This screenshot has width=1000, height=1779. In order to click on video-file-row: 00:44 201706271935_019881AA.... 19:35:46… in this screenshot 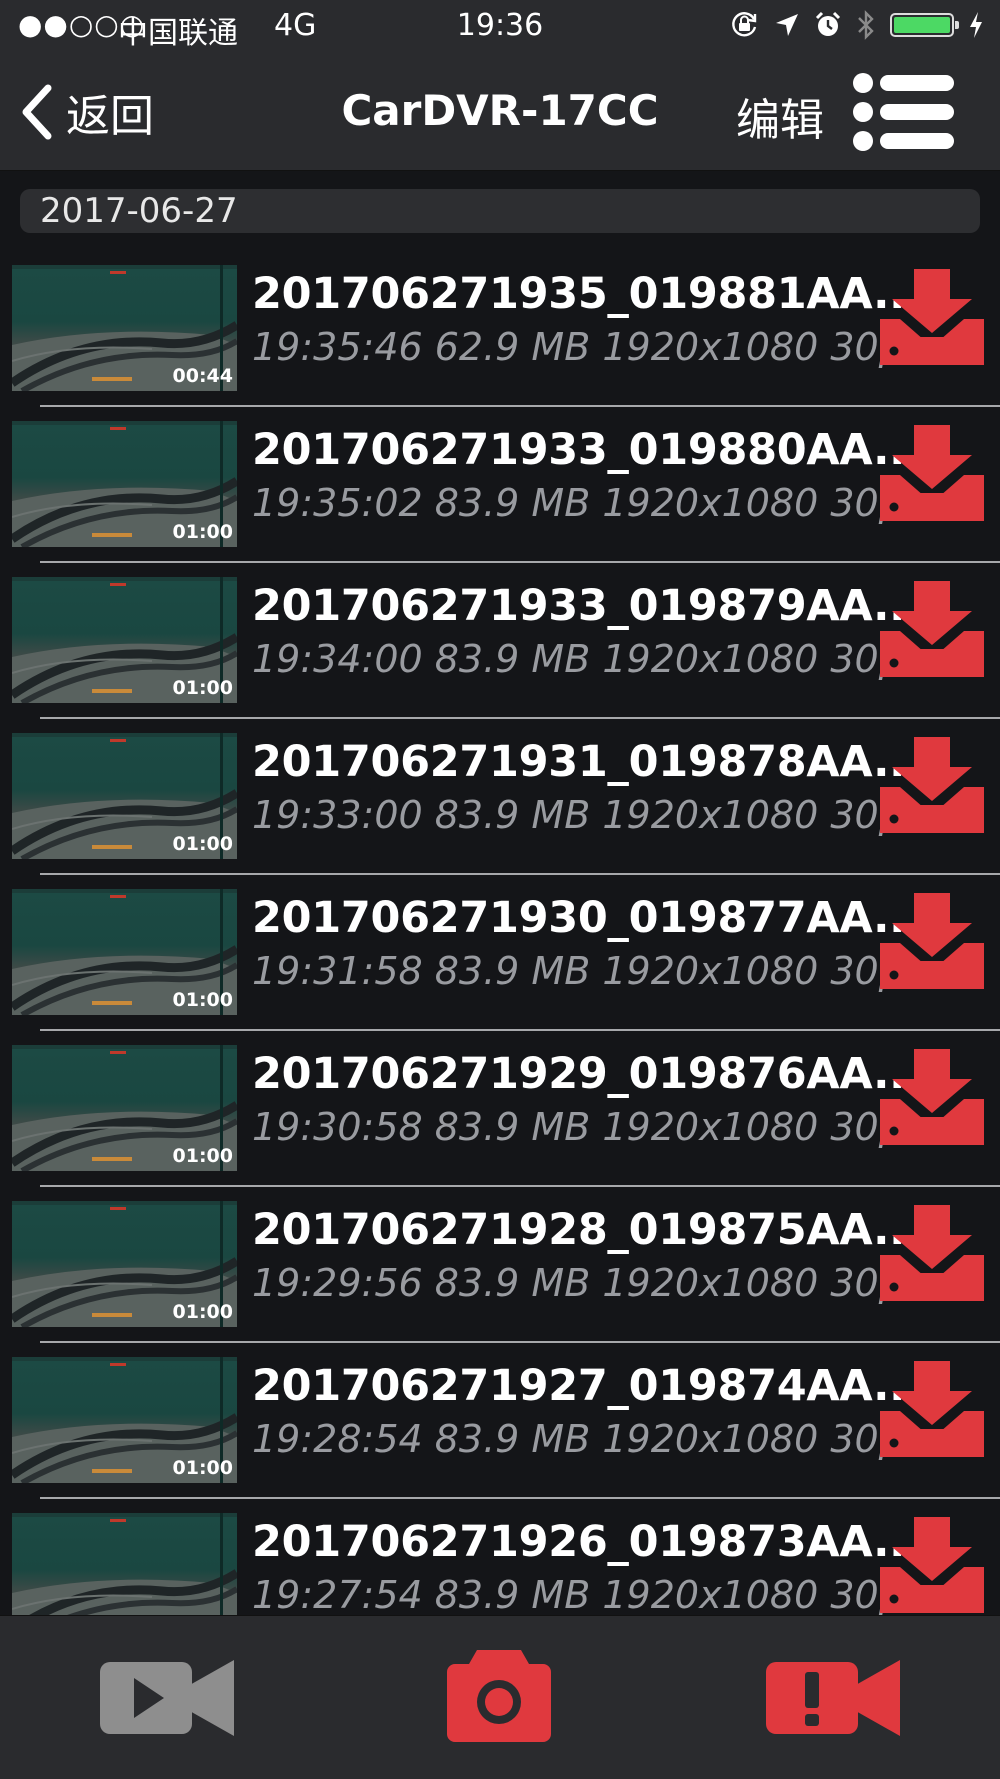, I will do `click(500, 329)`.